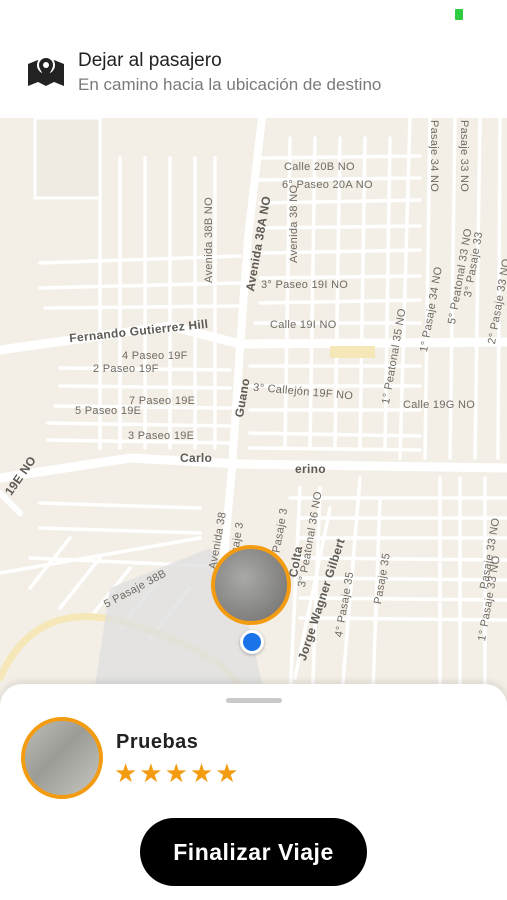 The width and height of the screenshot is (507, 900). Describe the element at coordinates (305, 285) in the screenshot. I see `street-label: 3° Paseo 19I NO` at that location.